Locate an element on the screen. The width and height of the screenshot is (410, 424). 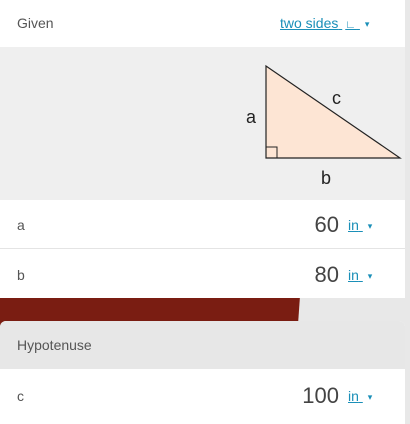
result-c-label: c is located at coordinates (20, 396).